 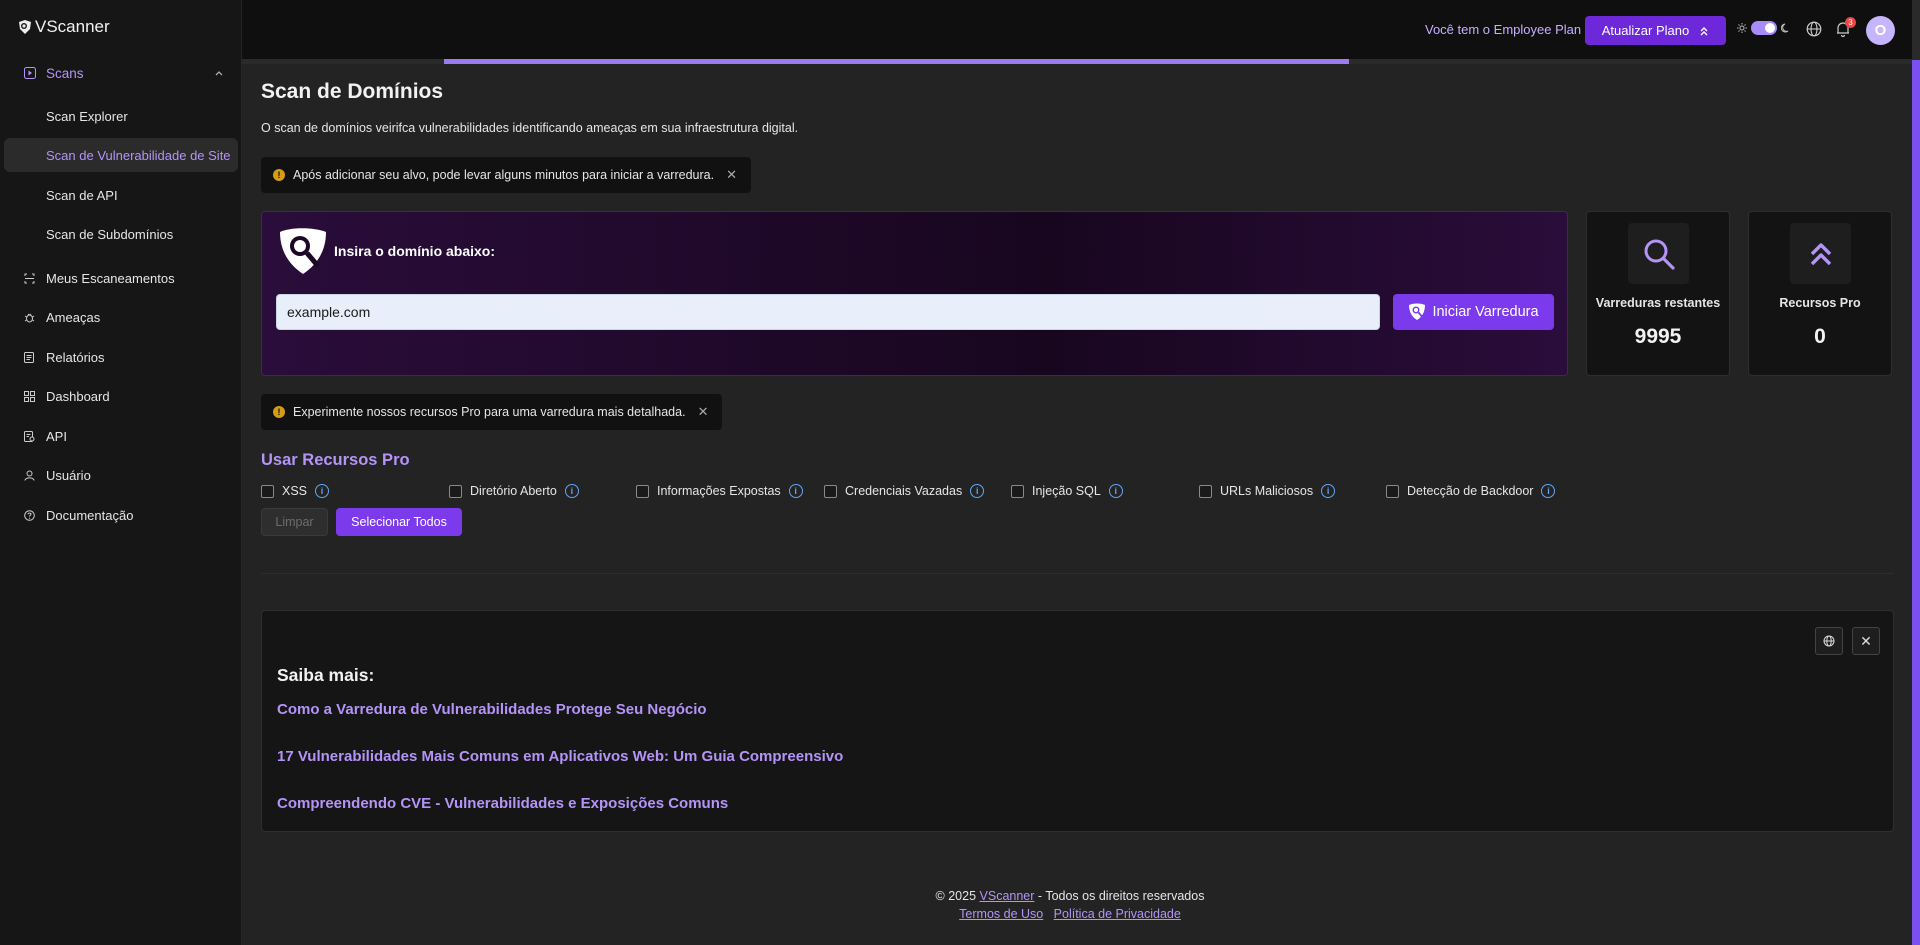 I want to click on footer-links: Termos de Uso Política de Privacidade, so click(x=960, y=914).